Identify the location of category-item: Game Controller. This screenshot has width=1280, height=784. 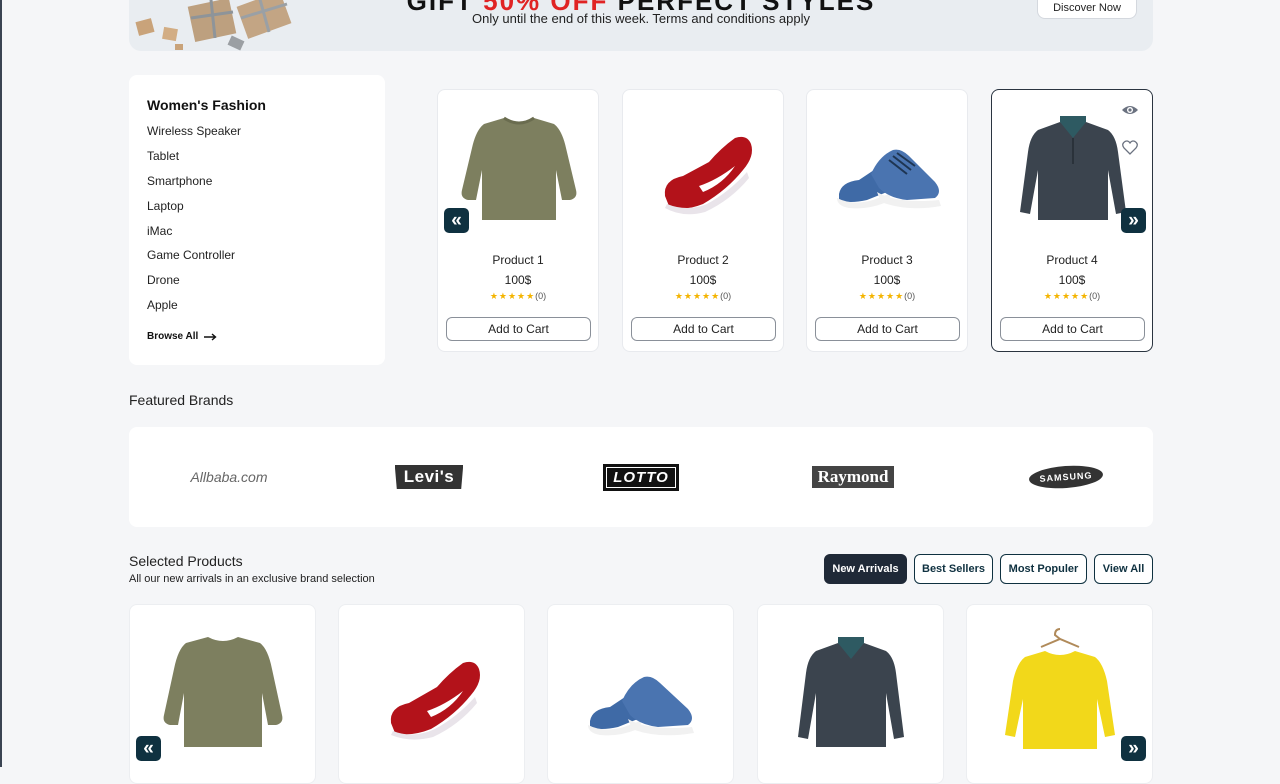
(194, 261).